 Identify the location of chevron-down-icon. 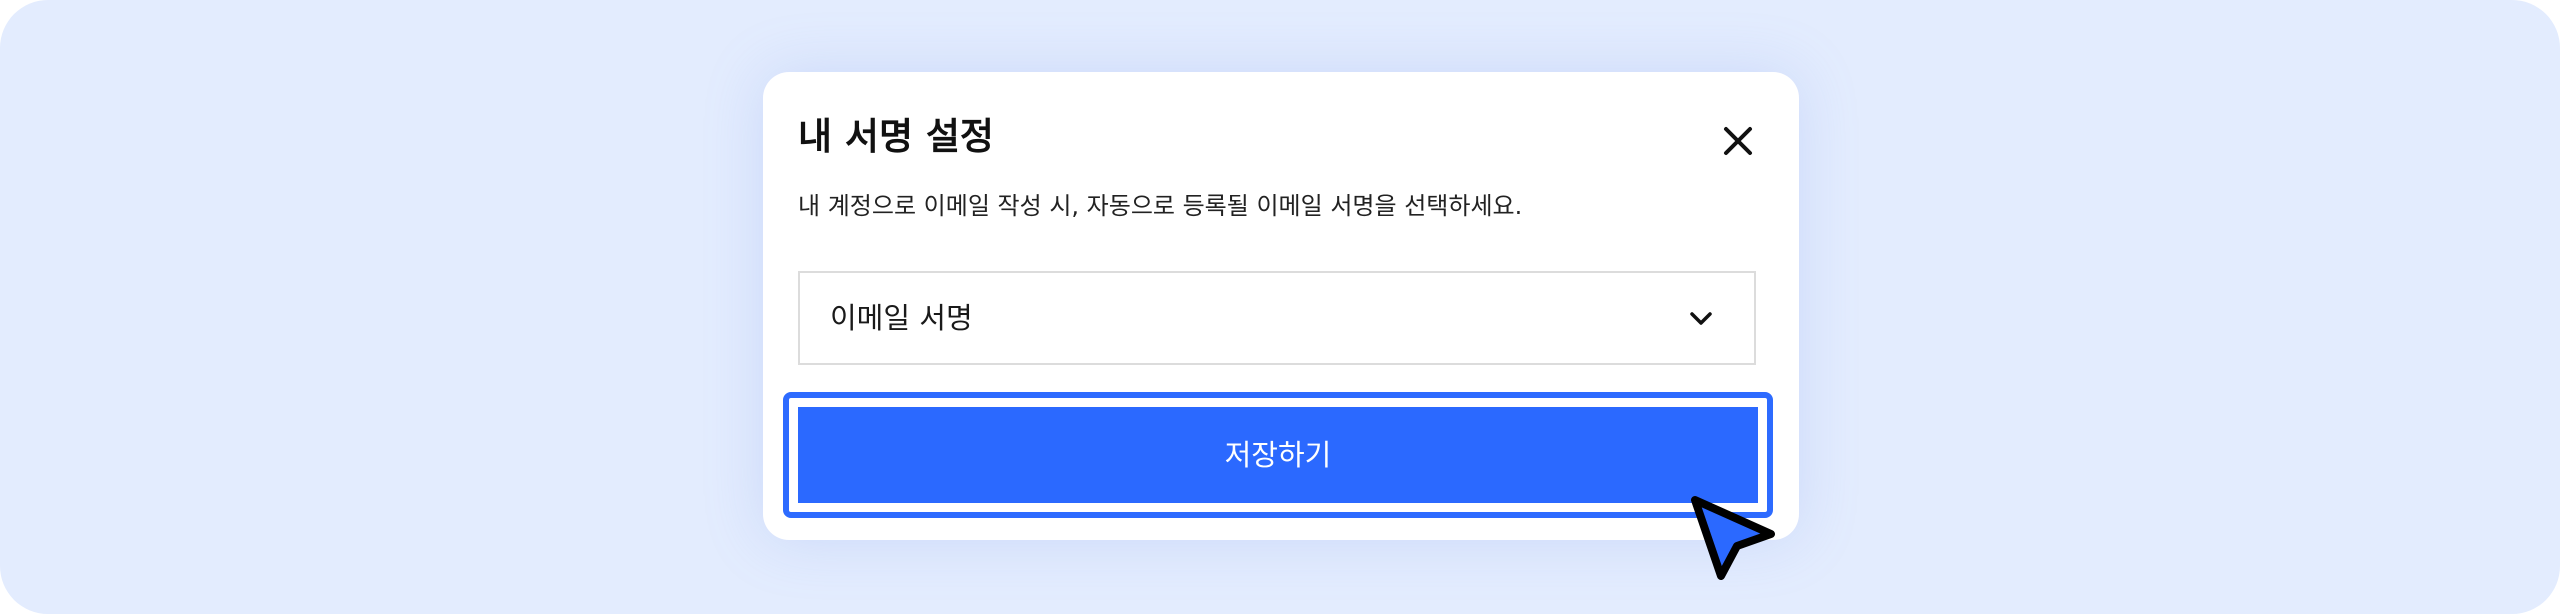
(1701, 318).